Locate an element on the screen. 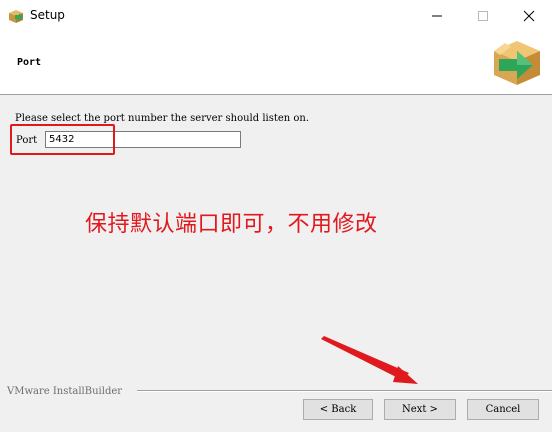 The width and height of the screenshot is (552, 432). highlight-box is located at coordinates (62, 139).